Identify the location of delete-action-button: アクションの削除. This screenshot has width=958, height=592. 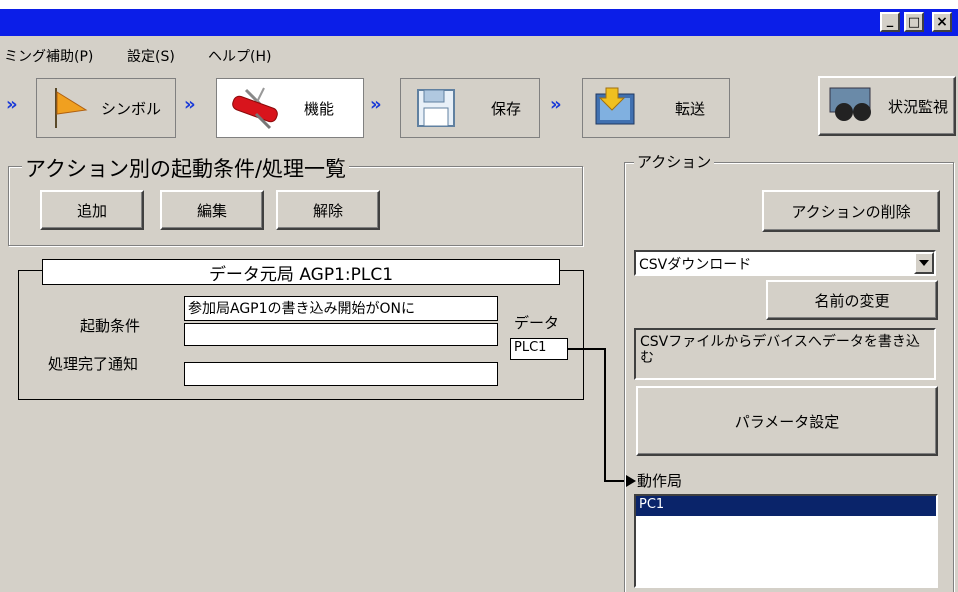
(851, 211).